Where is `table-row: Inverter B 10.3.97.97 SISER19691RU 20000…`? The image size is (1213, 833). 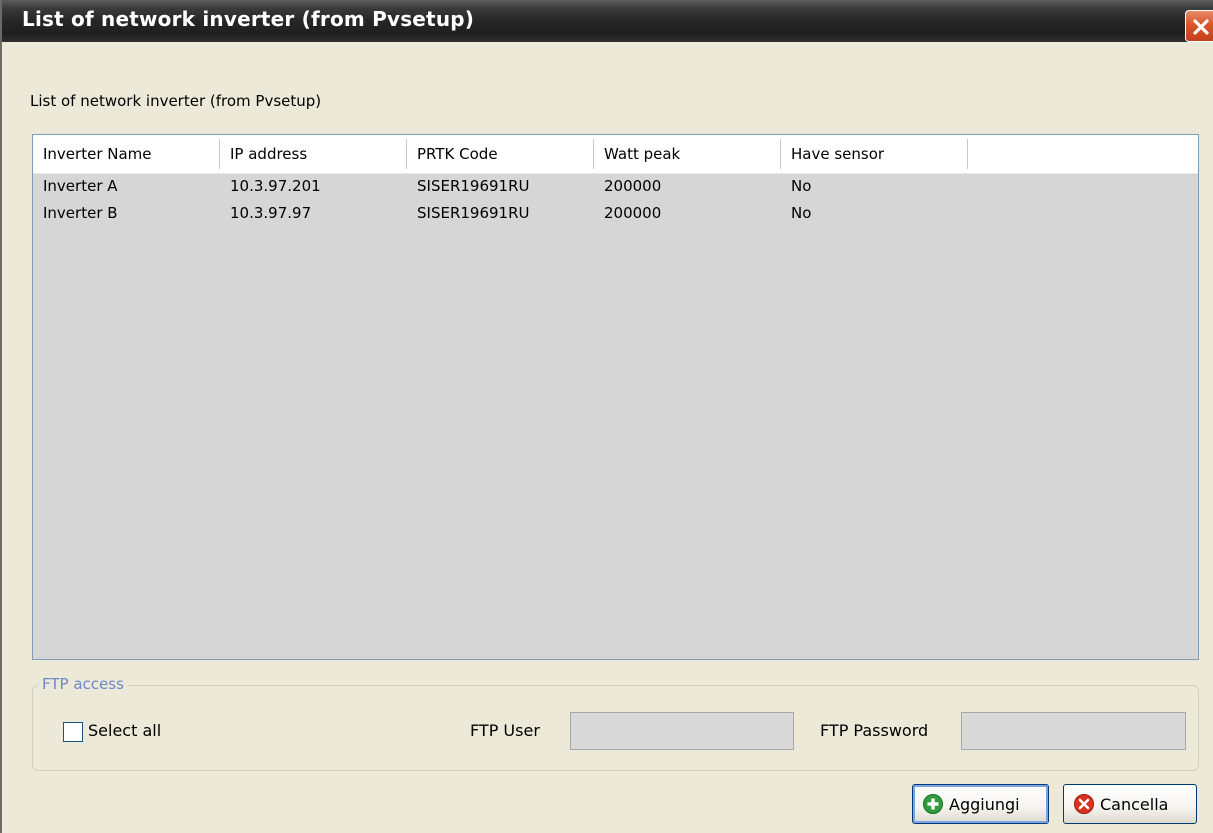
table-row: Inverter B 10.3.97.97 SISER19691RU 20000… is located at coordinates (615, 213).